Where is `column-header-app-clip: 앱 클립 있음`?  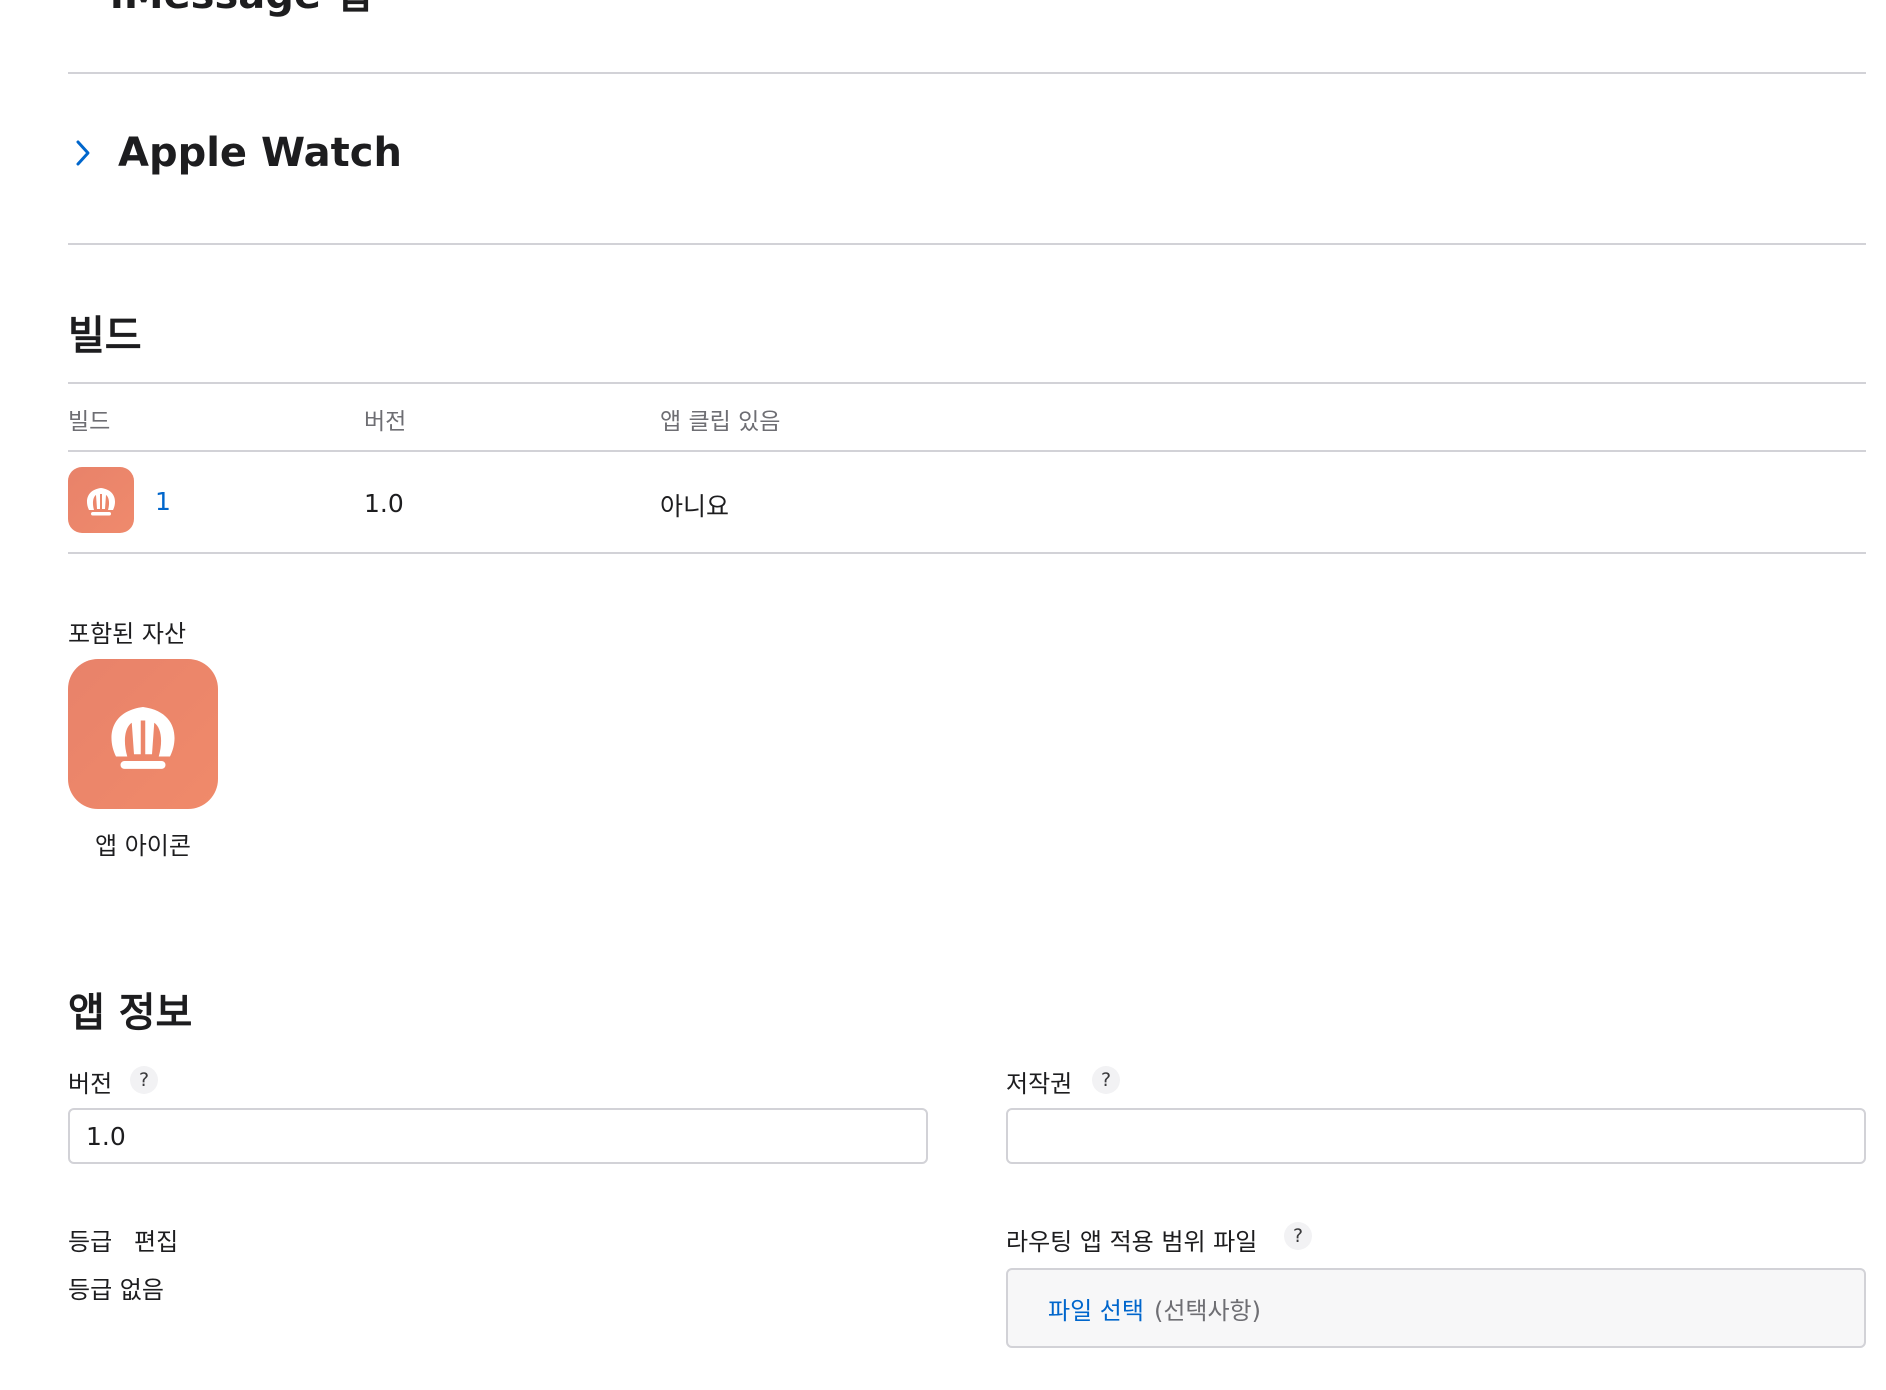
column-header-app-clip: 앱 클립 있음 is located at coordinates (720, 422).